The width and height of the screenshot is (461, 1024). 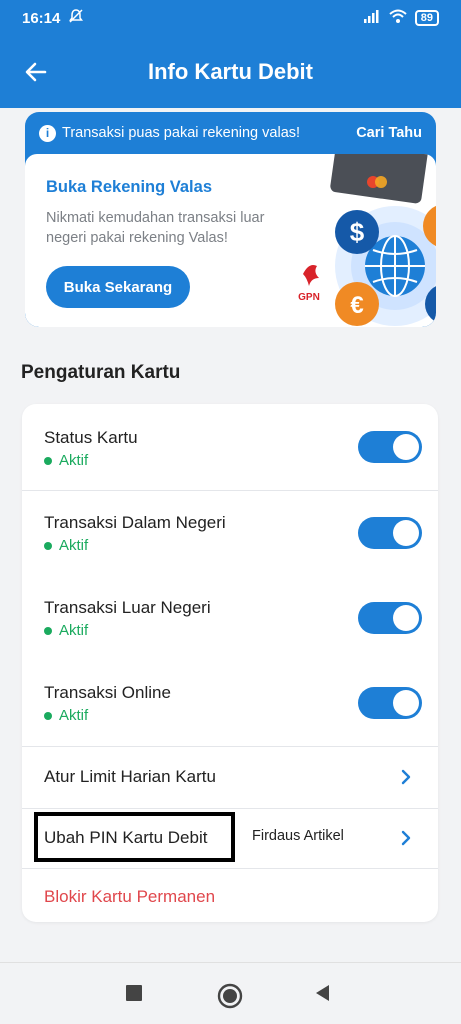 I want to click on toggle-dalam-negeri, so click(x=390, y=533).